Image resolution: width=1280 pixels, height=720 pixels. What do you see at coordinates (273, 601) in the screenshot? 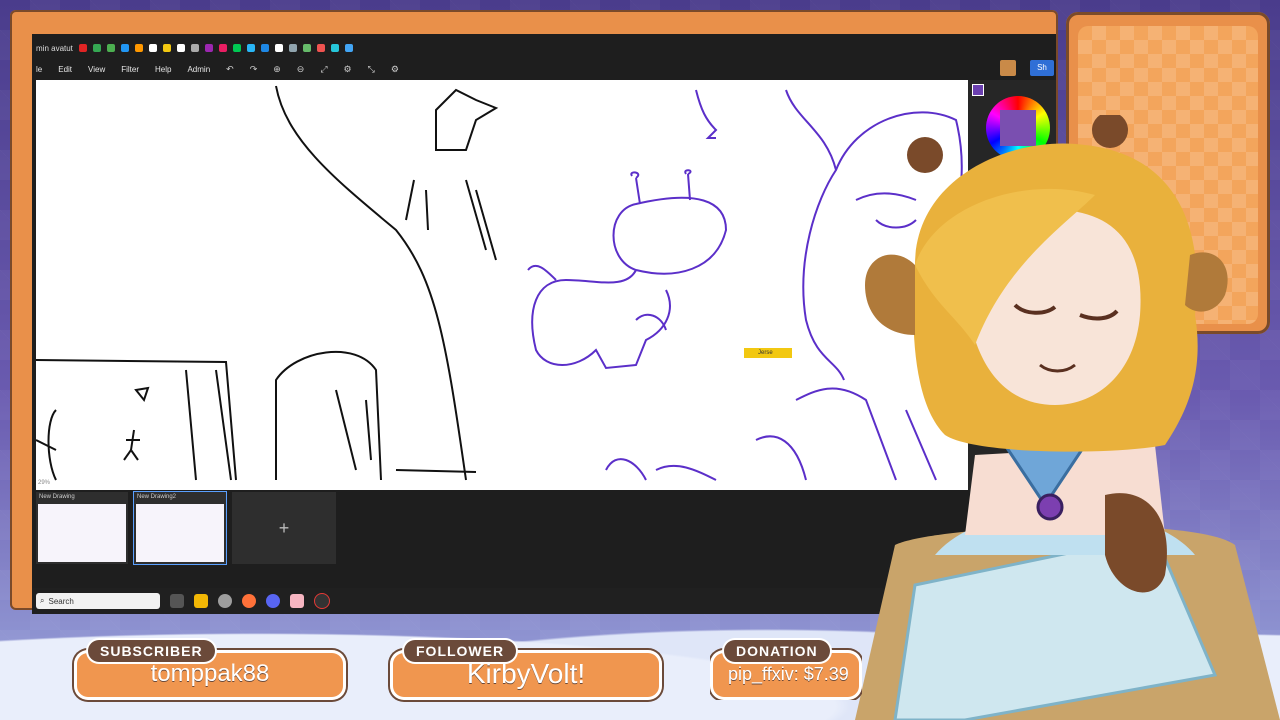
I see `discord-icon` at bounding box center [273, 601].